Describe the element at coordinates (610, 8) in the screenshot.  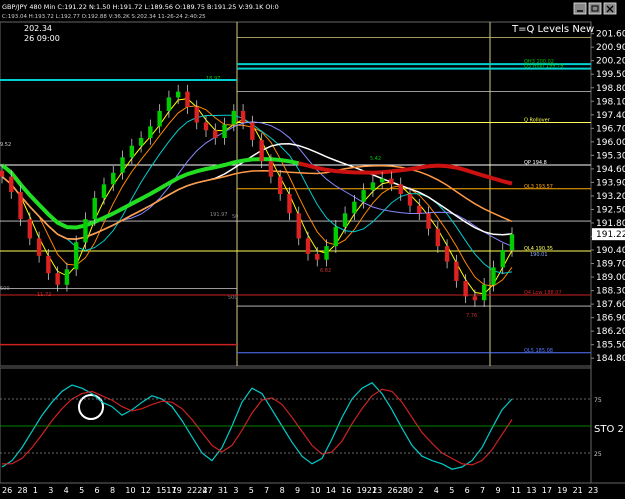
I see `close-button` at that location.